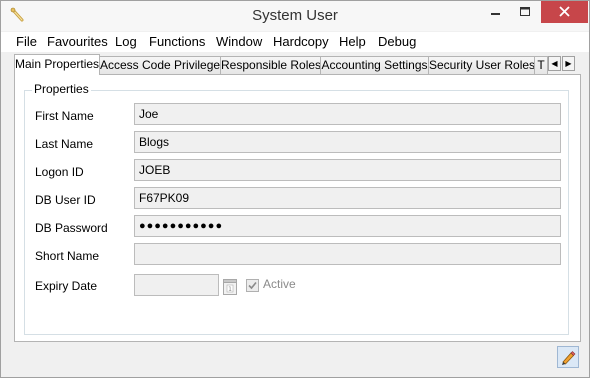 The height and width of the screenshot is (378, 590). I want to click on last-name-field: Blogs, so click(347, 142).